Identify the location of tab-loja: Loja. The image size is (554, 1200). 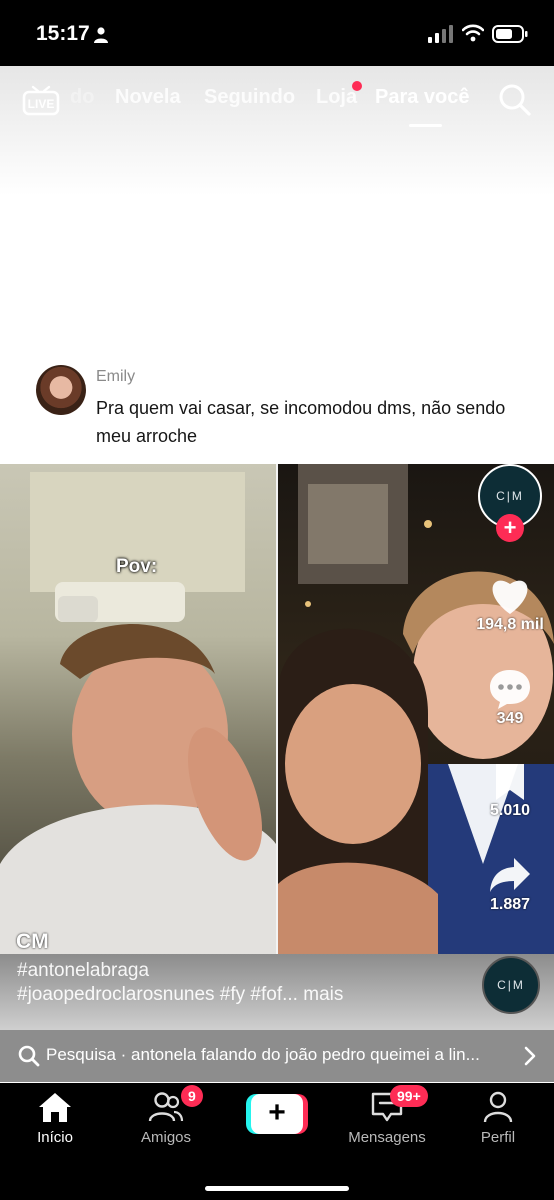
(336, 97).